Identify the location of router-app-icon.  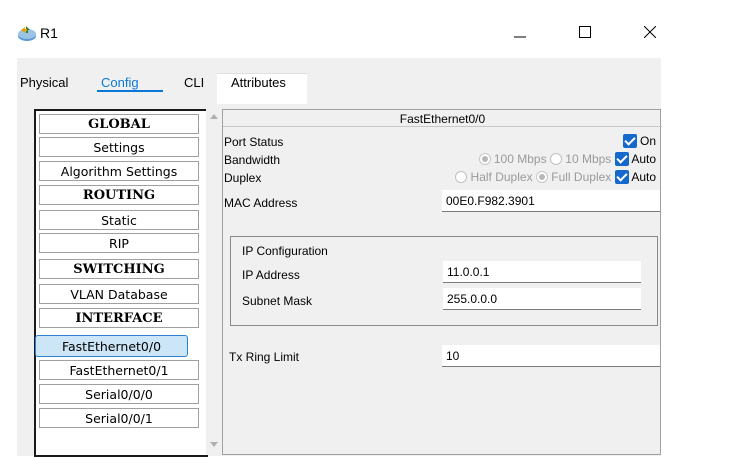
(27, 33).